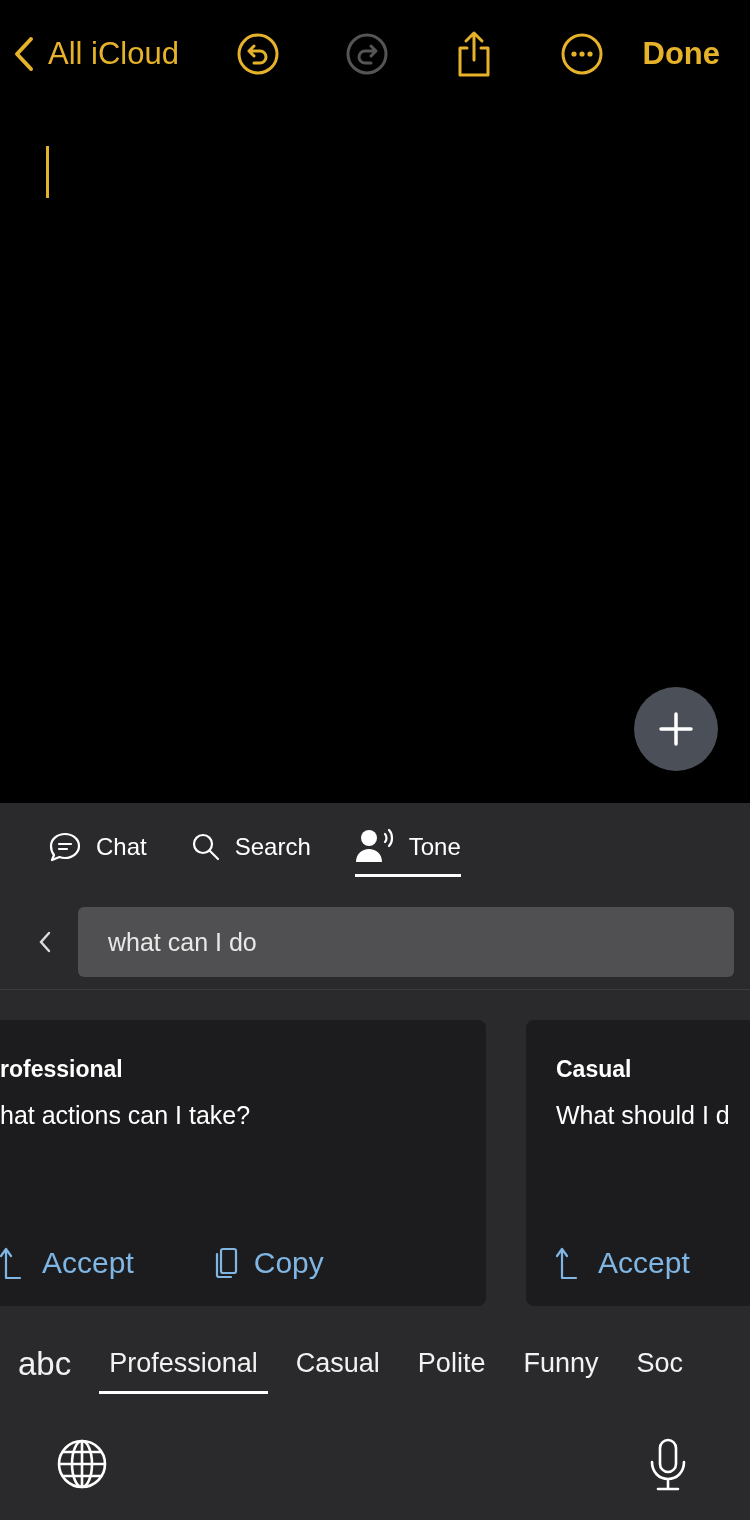 This screenshot has width=750, height=1520. Describe the element at coordinates (594, 1069) in the screenshot. I see `card-title: Casual` at that location.